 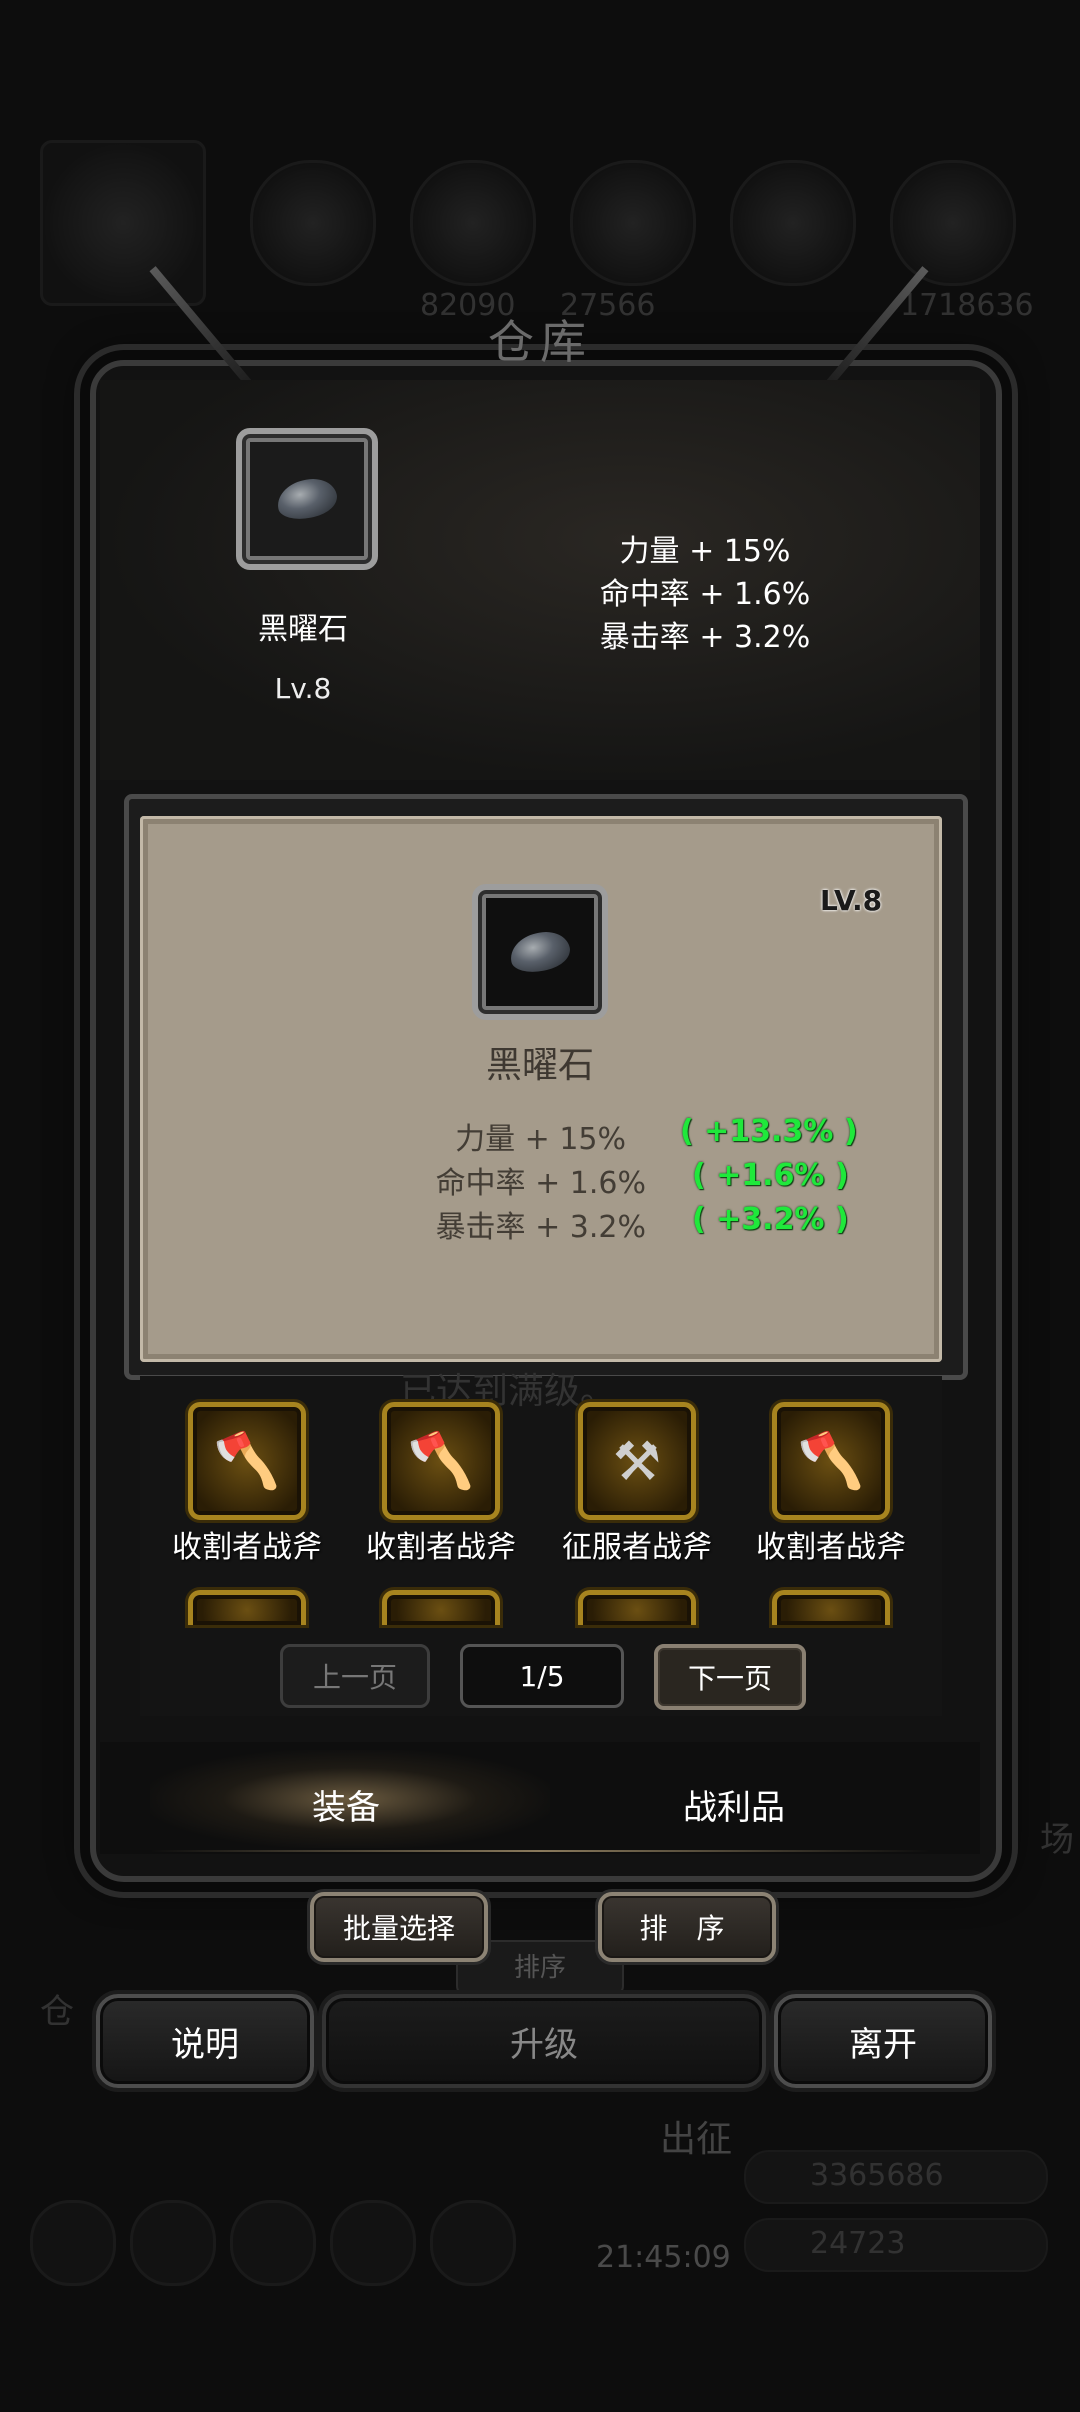 What do you see at coordinates (687, 1927) in the screenshot?
I see `sort-button: 排 序` at bounding box center [687, 1927].